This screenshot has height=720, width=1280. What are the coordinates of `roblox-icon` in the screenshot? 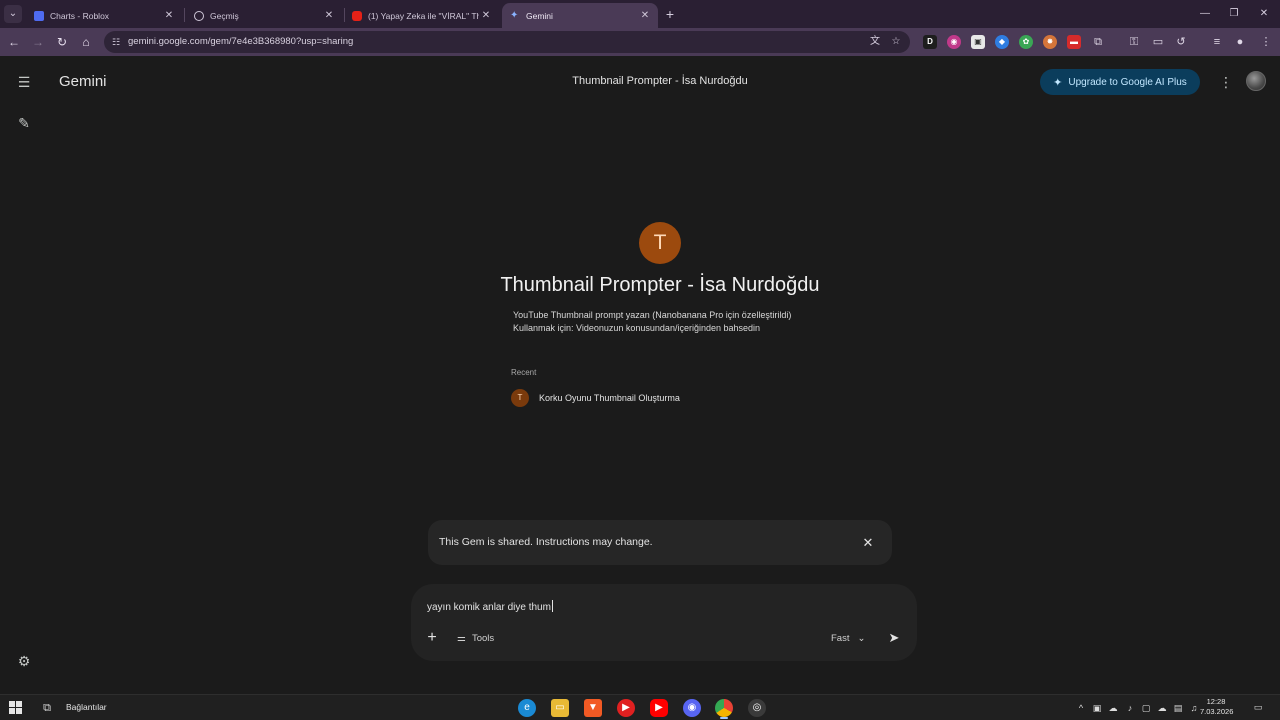 It's located at (39, 15).